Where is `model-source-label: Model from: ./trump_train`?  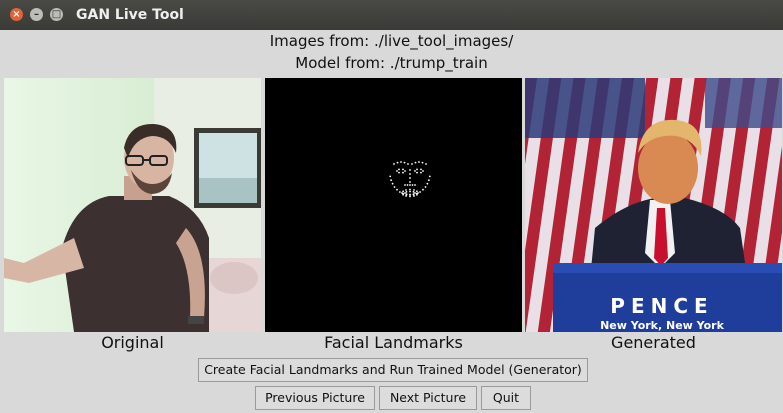 model-source-label: Model from: ./trump_train is located at coordinates (391, 63).